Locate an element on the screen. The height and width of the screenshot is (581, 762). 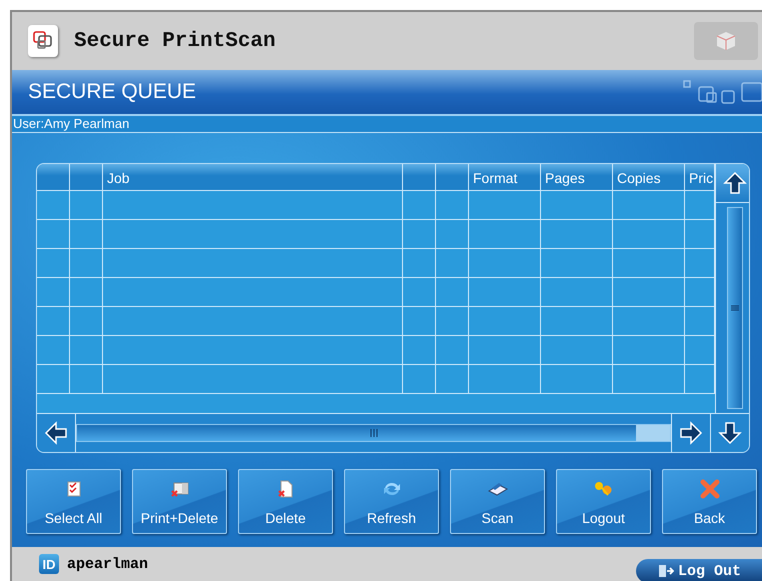
toolbar-button: Select All is located at coordinates (73, 501).